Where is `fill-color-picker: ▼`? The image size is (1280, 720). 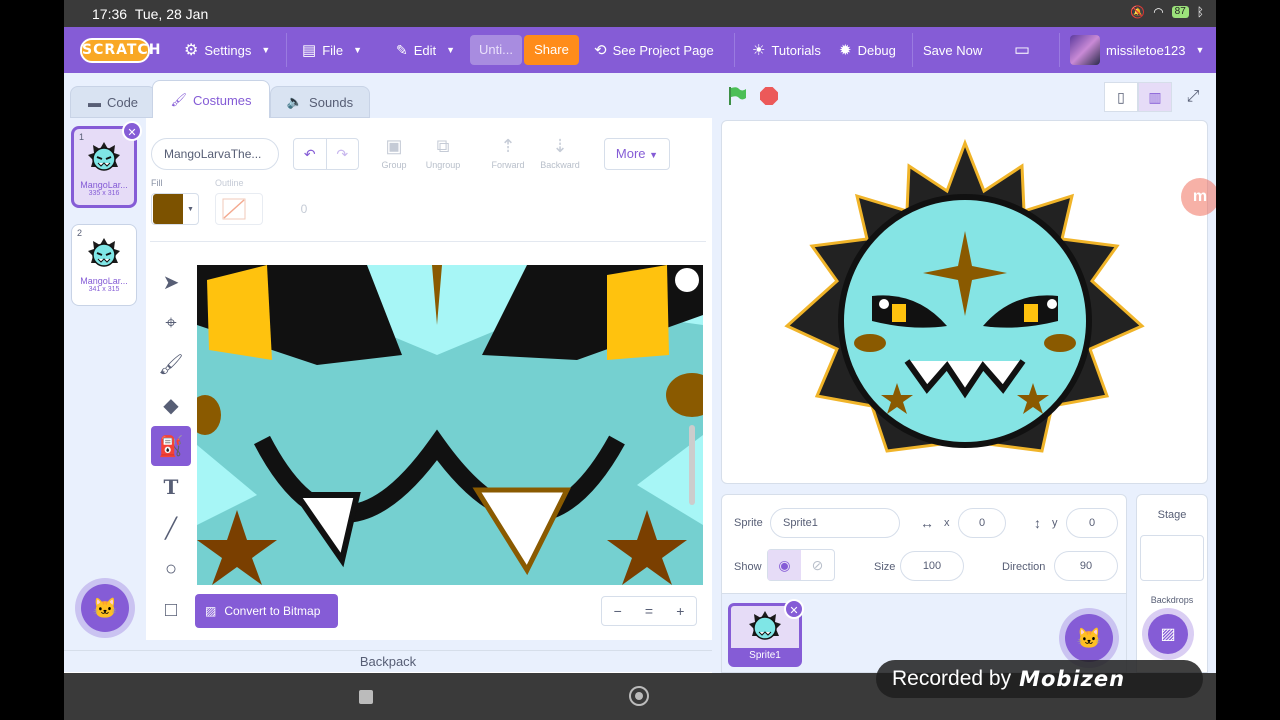 fill-color-picker: ▼ is located at coordinates (175, 209).